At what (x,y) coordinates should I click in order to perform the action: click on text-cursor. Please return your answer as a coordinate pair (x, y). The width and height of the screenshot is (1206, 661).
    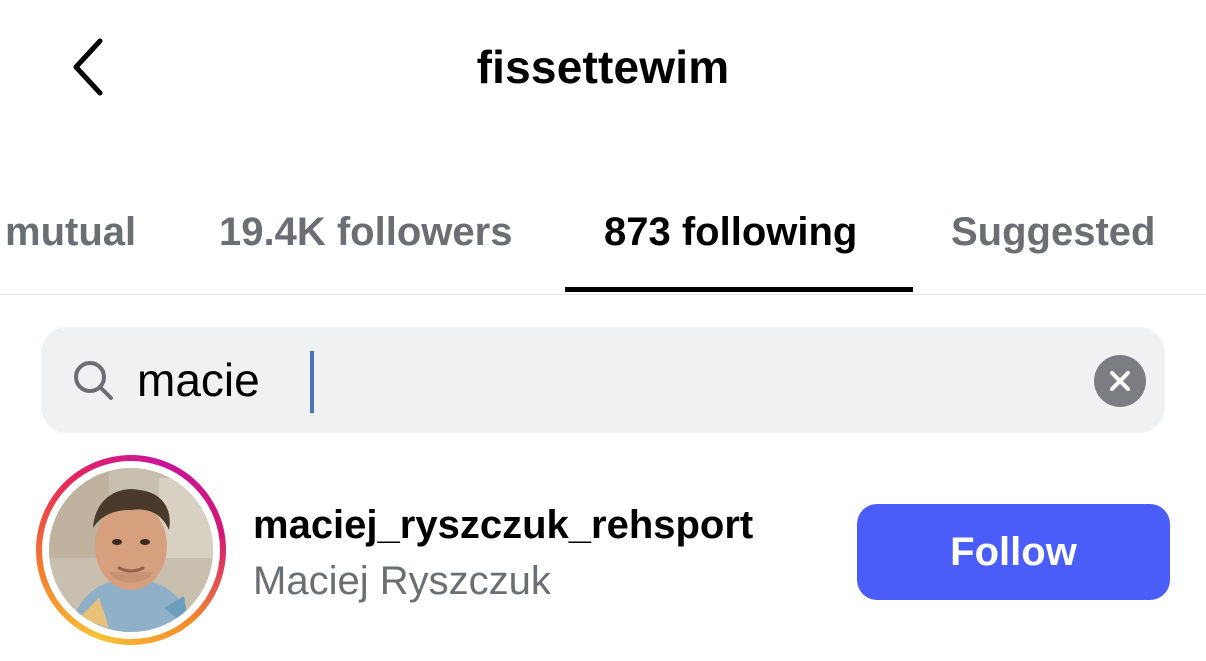
    Looking at the image, I should click on (312, 382).